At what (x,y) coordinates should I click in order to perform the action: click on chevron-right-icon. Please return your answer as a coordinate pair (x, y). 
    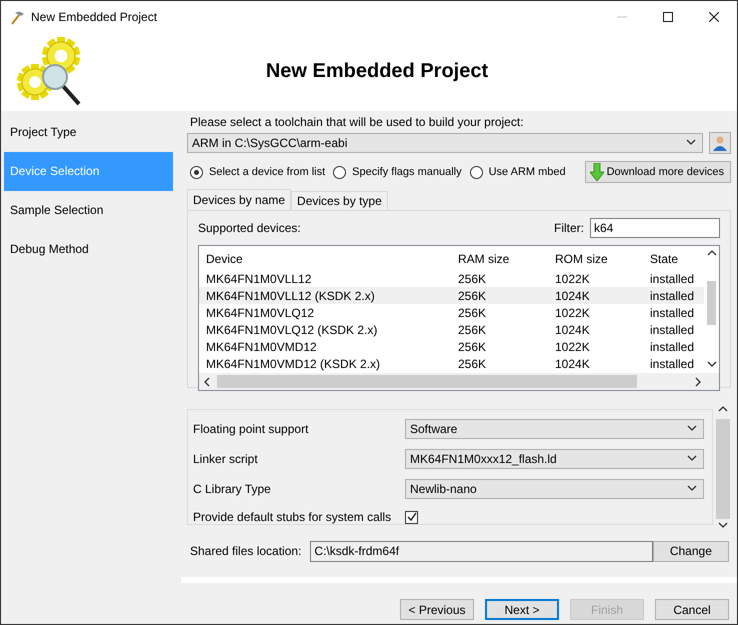
    Looking at the image, I should click on (698, 381).